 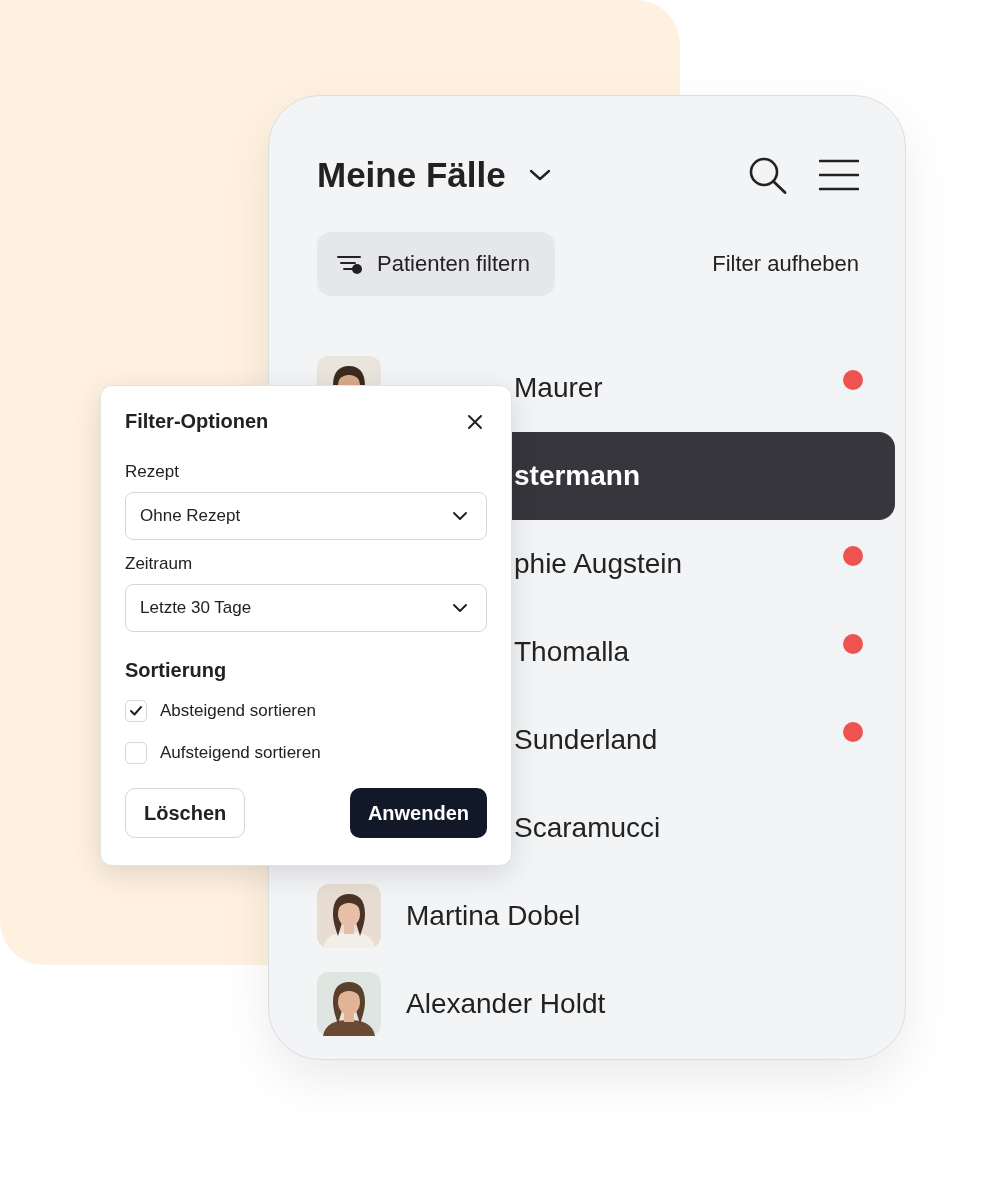 What do you see at coordinates (418, 813) in the screenshot?
I see `apply-button: Anwenden` at bounding box center [418, 813].